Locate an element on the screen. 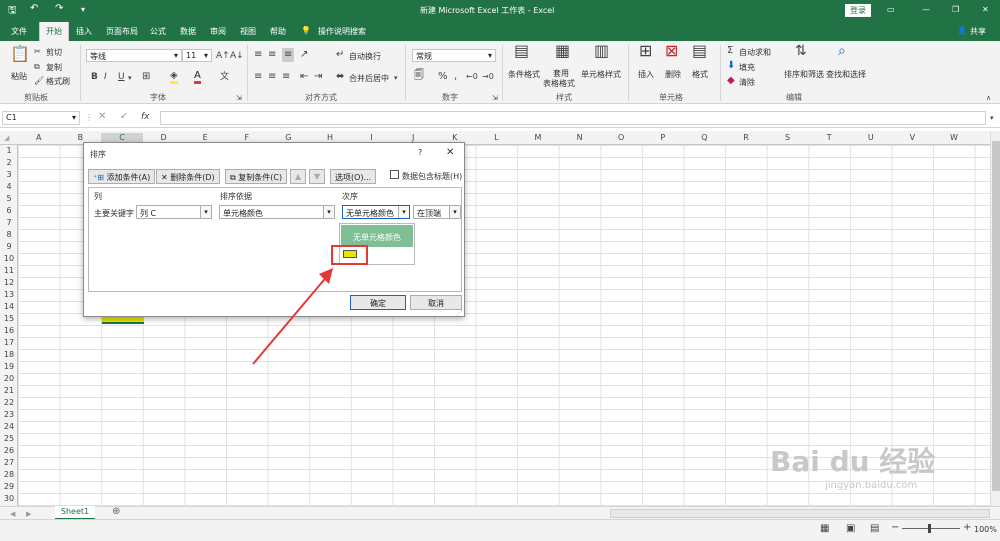  normal-view-icon: ▦ is located at coordinates (824, 529).